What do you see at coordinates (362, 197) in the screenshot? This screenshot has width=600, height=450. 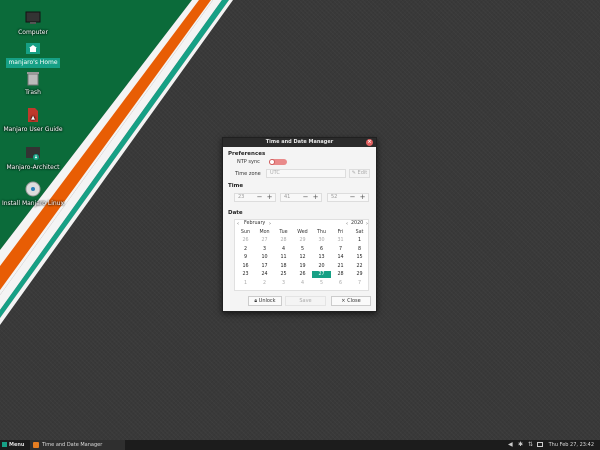 I see `seconds-increment-button: +` at bounding box center [362, 197].